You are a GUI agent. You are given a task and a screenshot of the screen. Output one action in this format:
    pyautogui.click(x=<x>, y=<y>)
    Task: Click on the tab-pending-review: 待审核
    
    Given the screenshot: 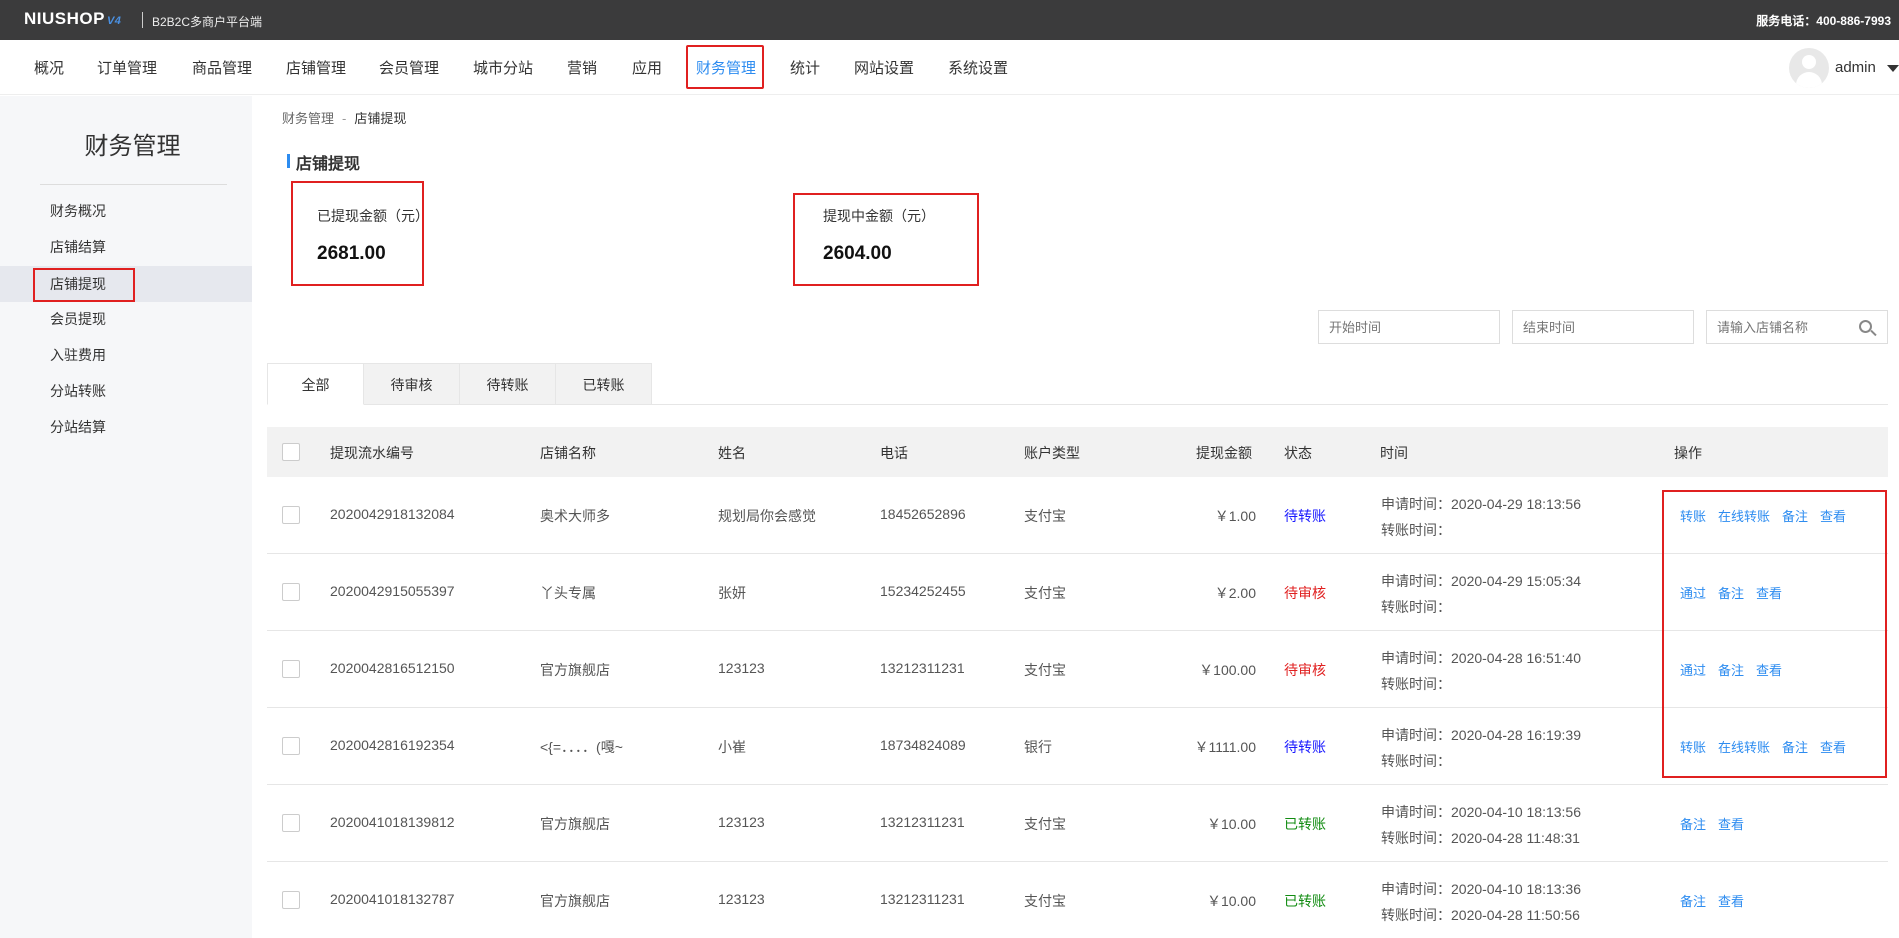 What is the action you would take?
    pyautogui.click(x=411, y=384)
    